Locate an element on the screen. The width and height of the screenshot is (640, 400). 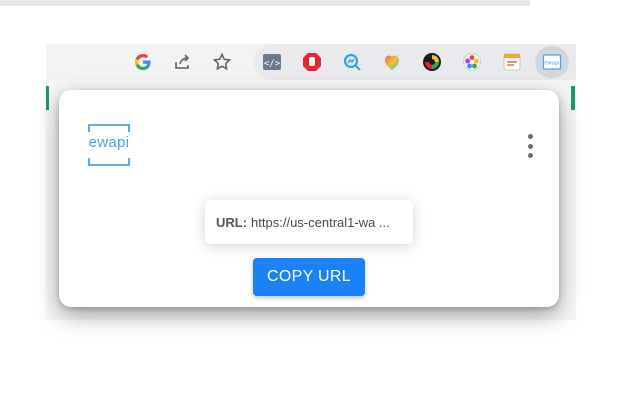
ewapi-extension-icon: ewapi is located at coordinates (552, 62).